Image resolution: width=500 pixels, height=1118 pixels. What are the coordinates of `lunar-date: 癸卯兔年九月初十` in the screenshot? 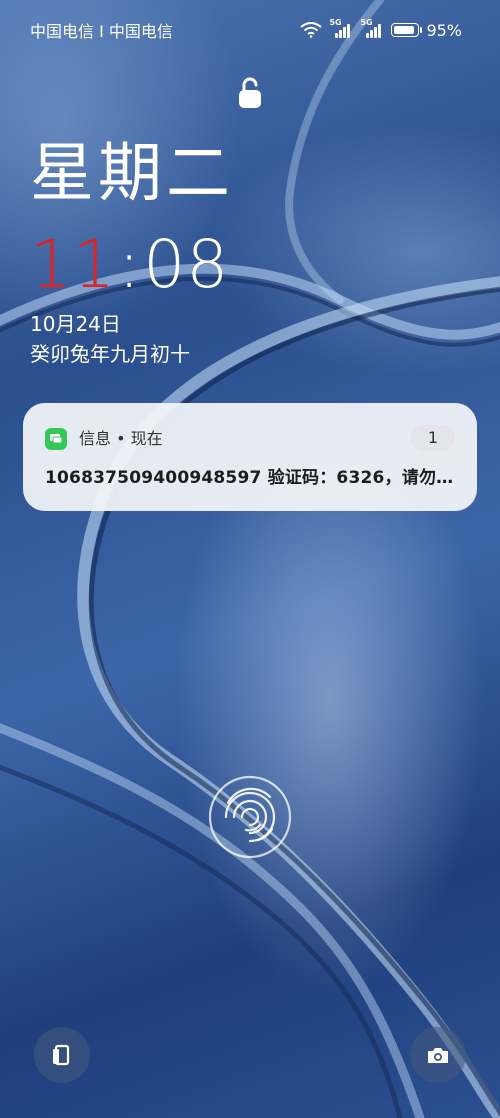 It's located at (110, 354).